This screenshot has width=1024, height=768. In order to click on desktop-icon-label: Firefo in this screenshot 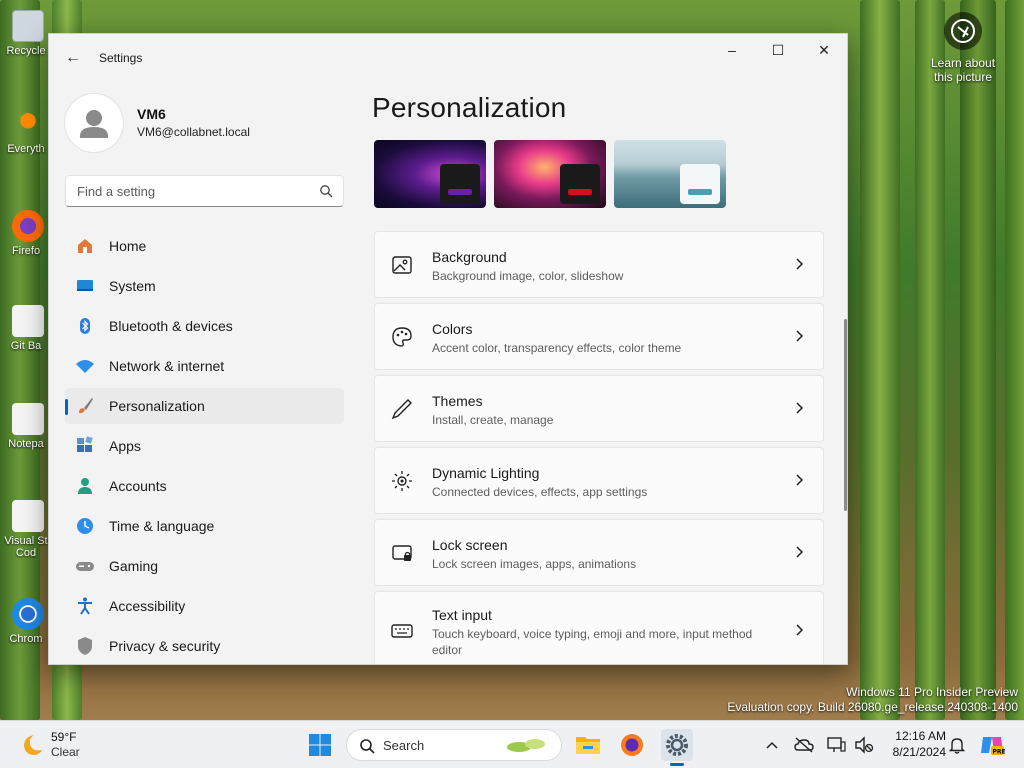, I will do `click(26, 251)`.